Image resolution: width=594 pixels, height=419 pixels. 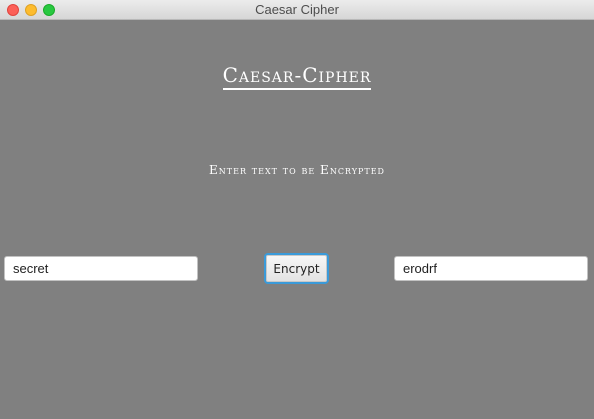 I want to click on window-title: Caesar Cipher, so click(x=297, y=9).